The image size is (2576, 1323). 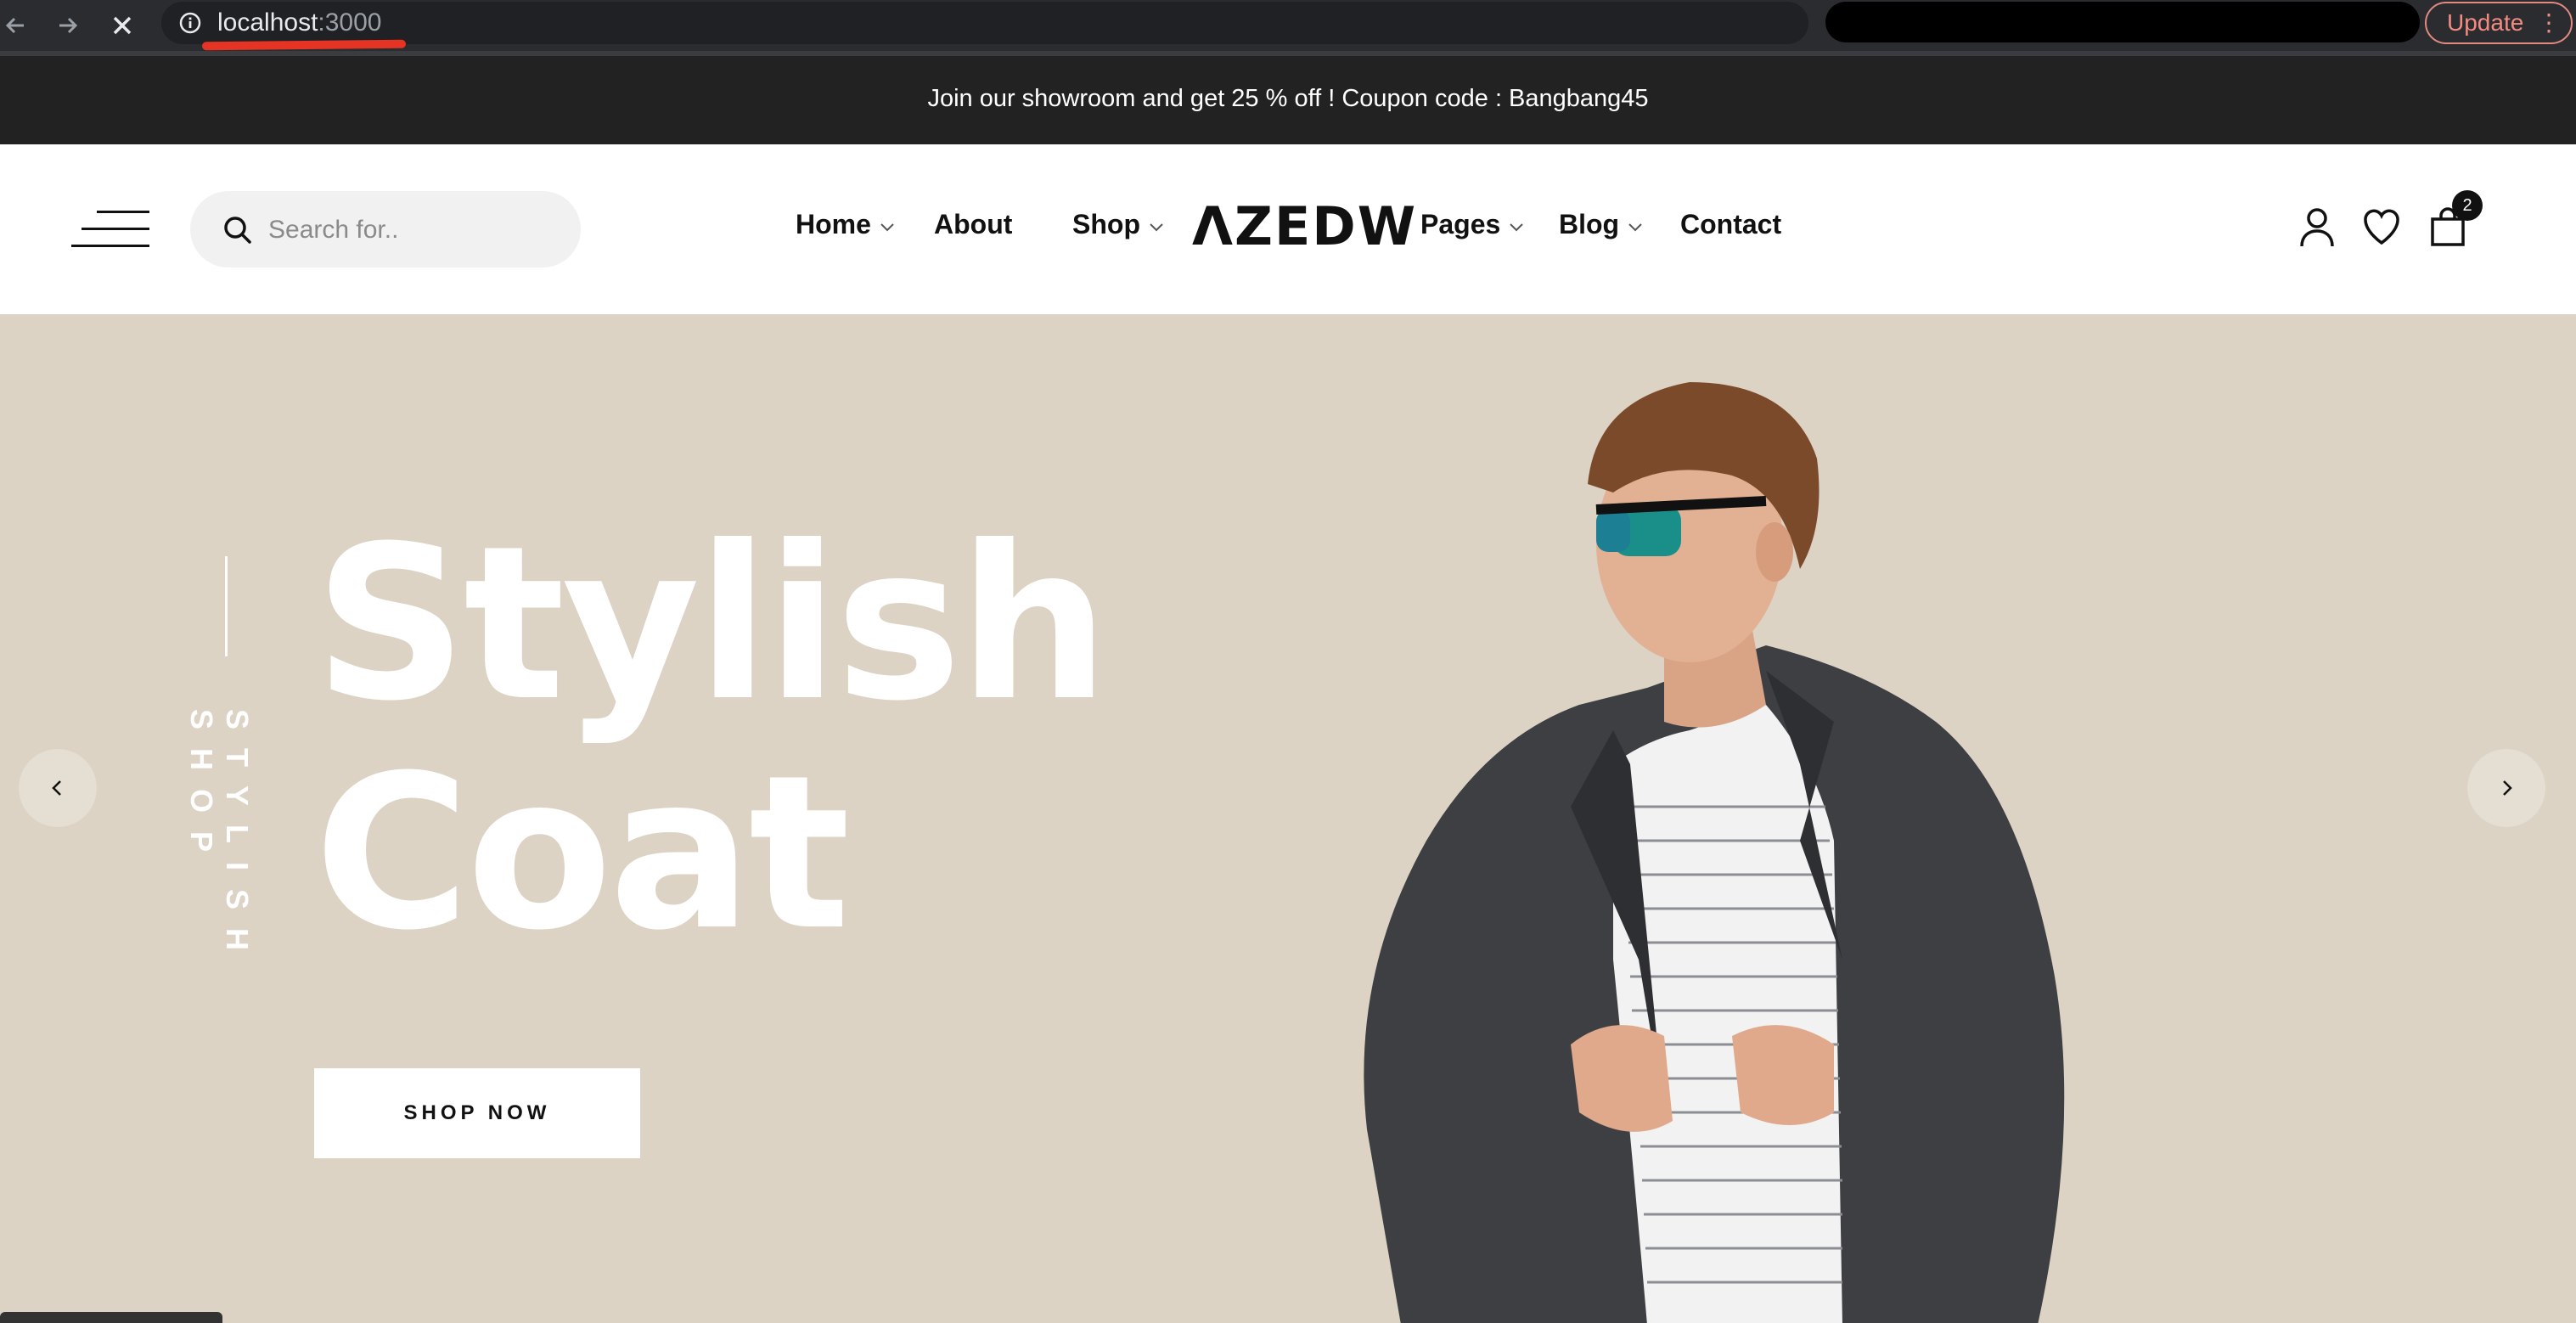 I want to click on vertical-label: STYLISH SHOP, so click(x=219, y=839).